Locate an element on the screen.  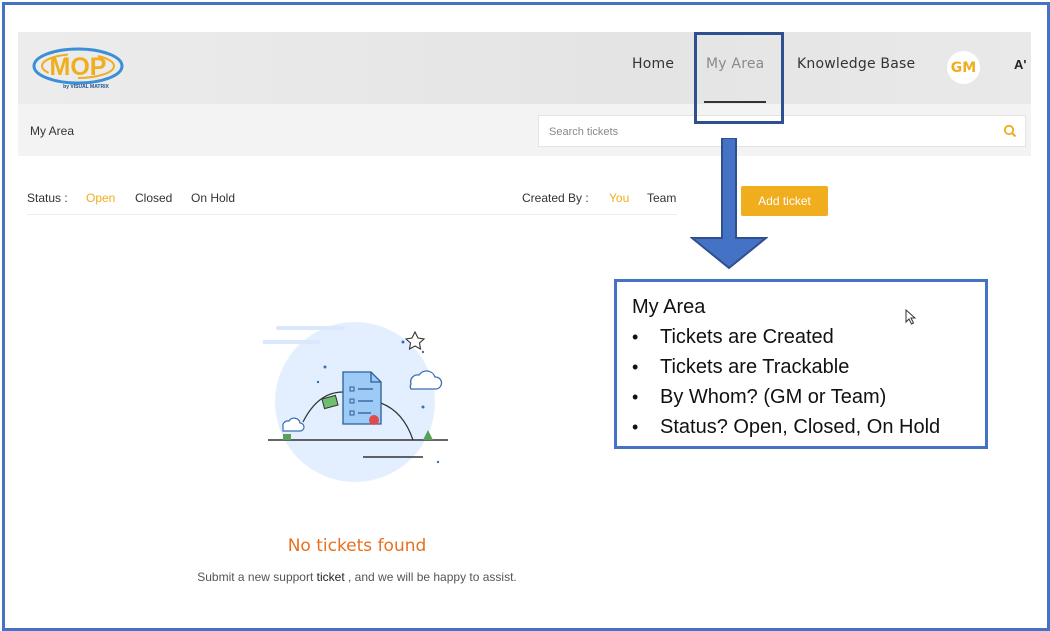
user-avatar: GM is located at coordinates (963, 67).